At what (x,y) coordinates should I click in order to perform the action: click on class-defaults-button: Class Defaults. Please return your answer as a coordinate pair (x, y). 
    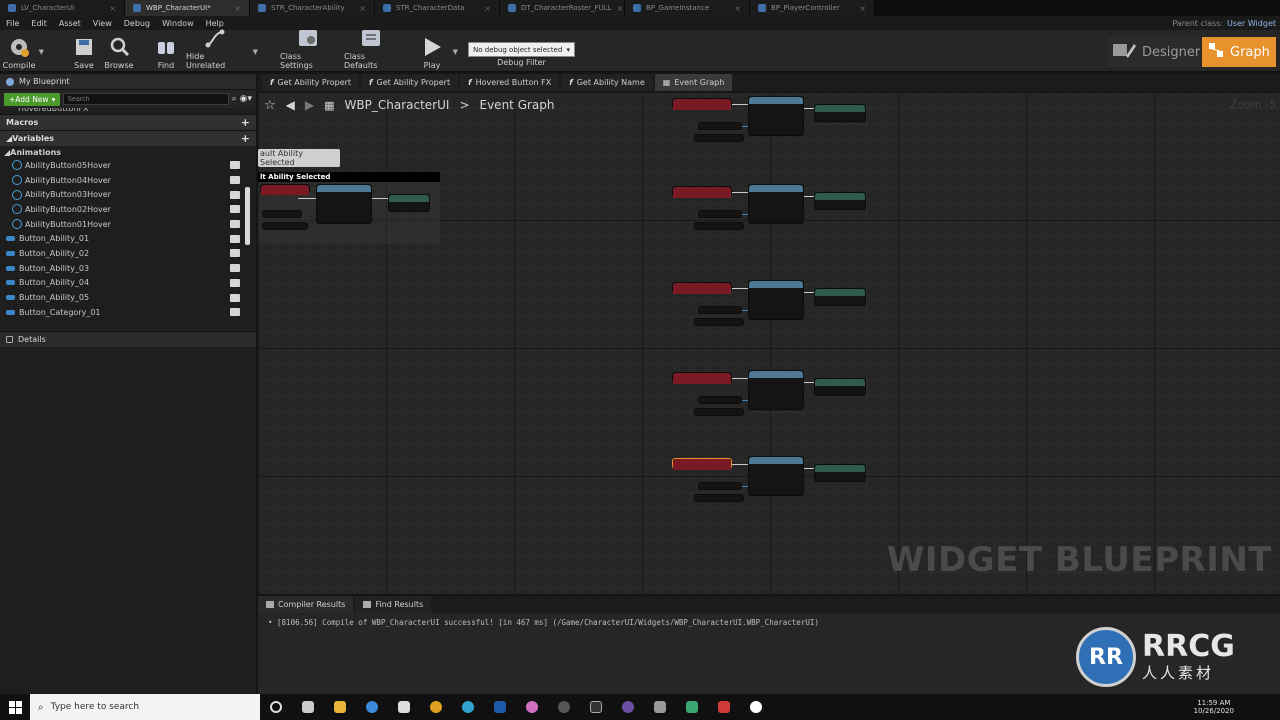
    Looking at the image, I should click on (371, 50).